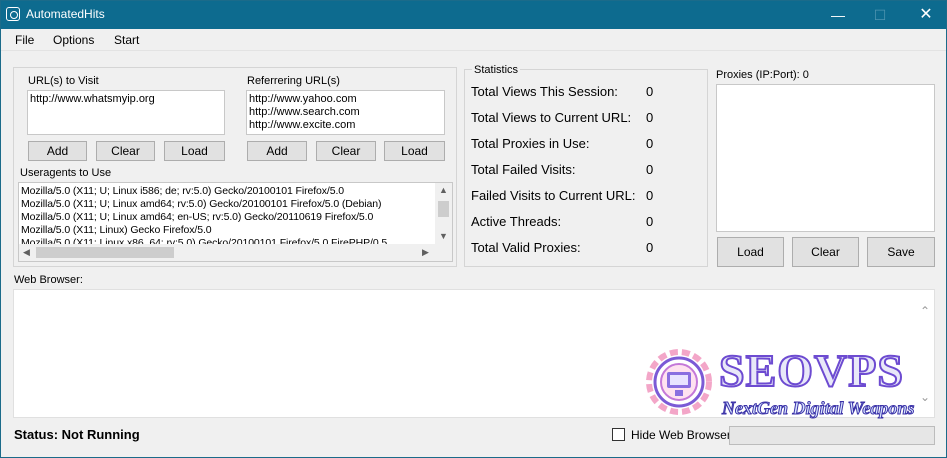  What do you see at coordinates (66, 173) in the screenshot?
I see `useragents-label: Useragents to Use` at bounding box center [66, 173].